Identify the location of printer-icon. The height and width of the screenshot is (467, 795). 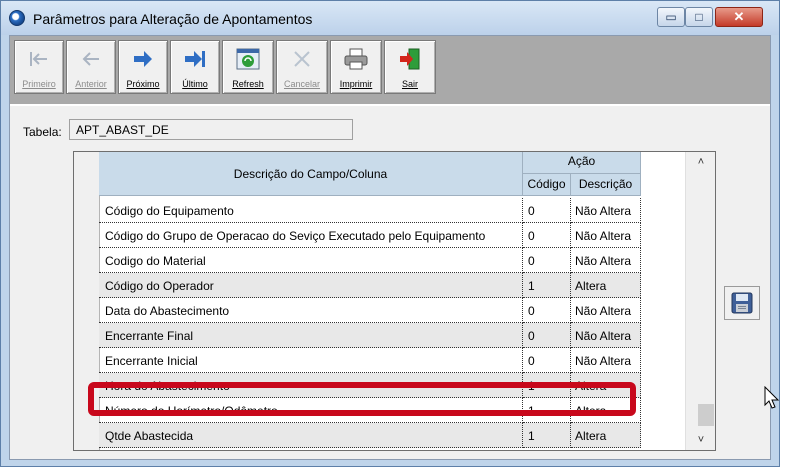
(356, 59).